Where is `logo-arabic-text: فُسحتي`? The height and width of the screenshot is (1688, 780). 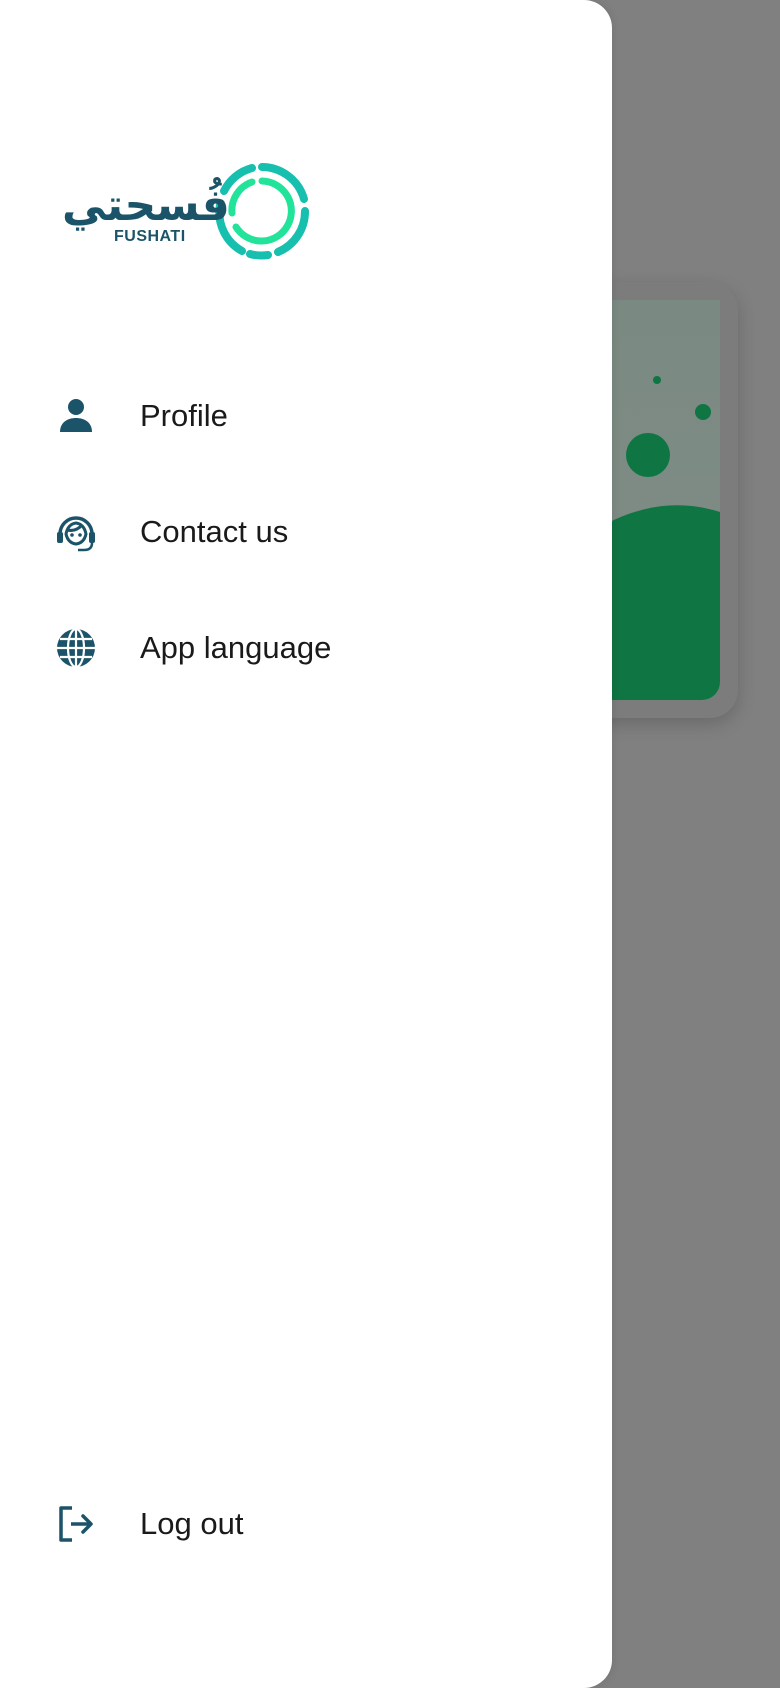 logo-arabic-text: فُسحتي is located at coordinates (146, 205).